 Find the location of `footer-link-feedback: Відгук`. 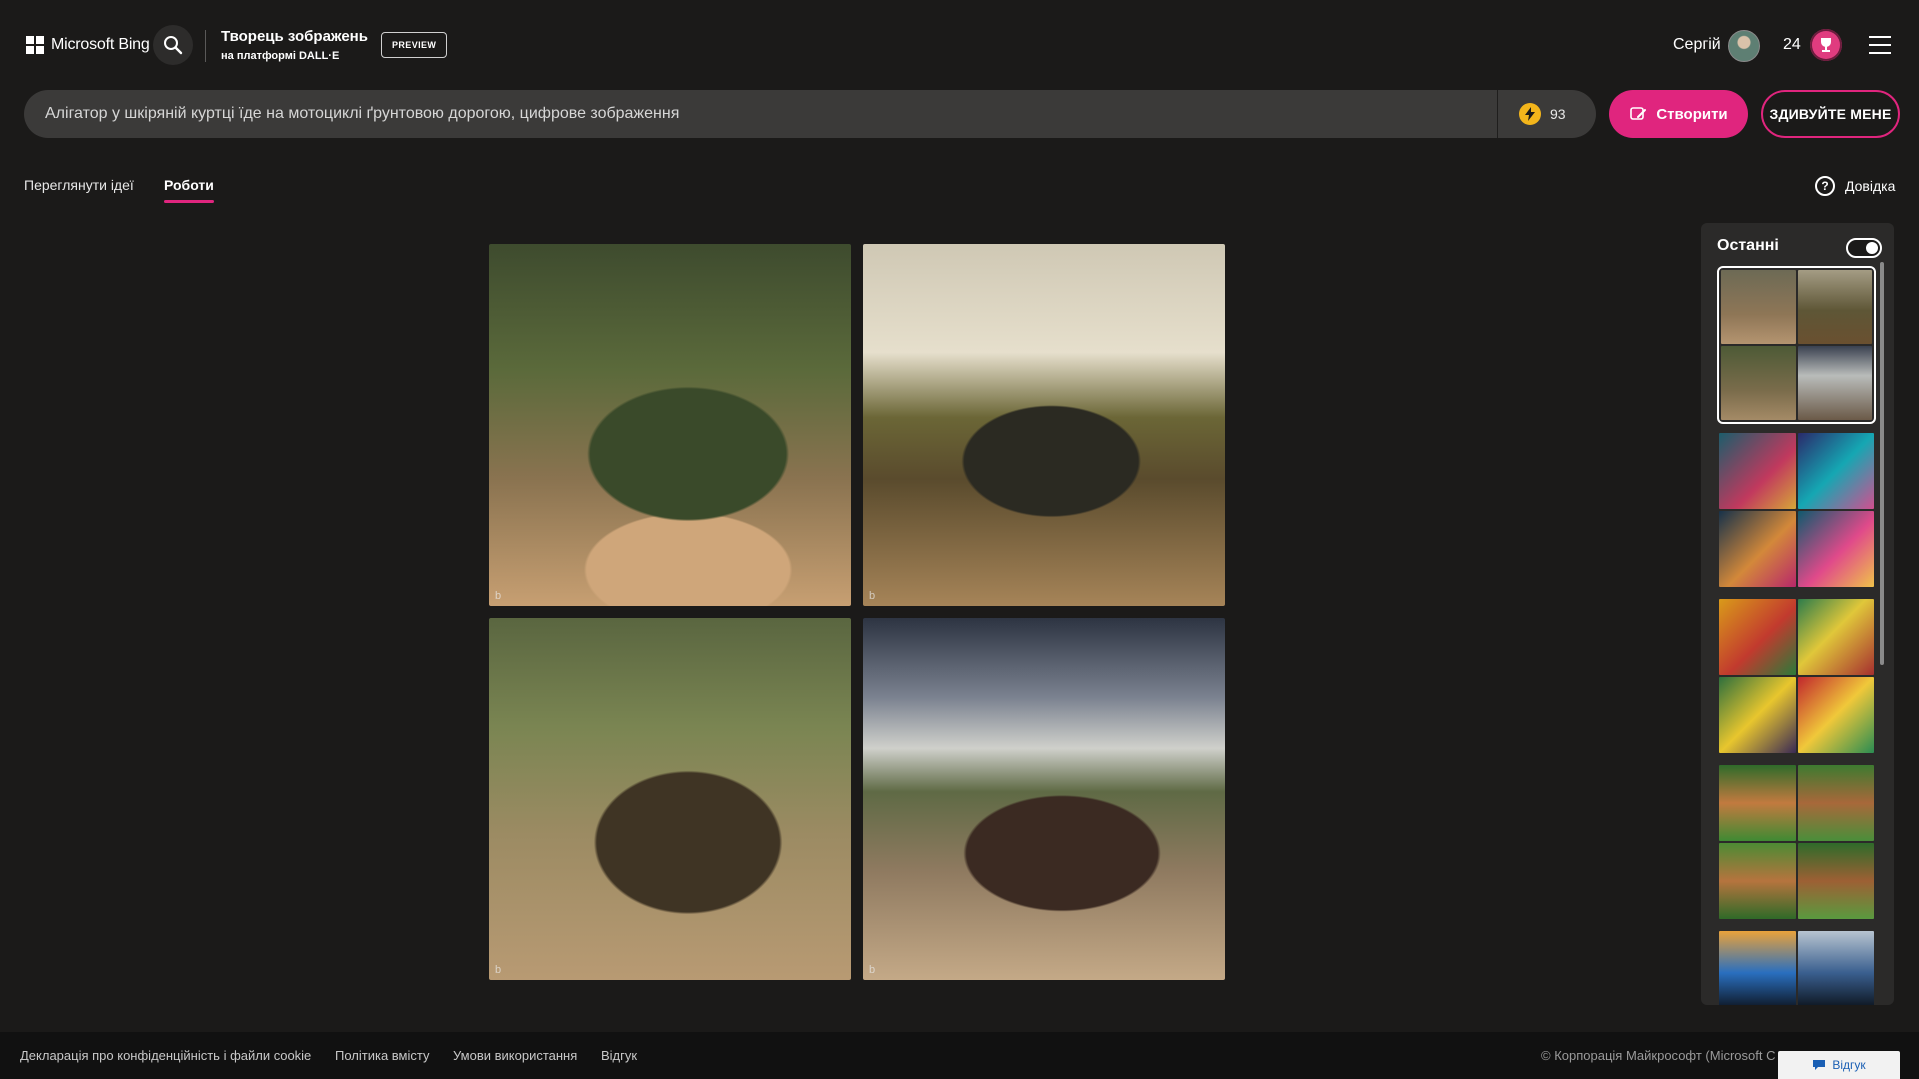

footer-link-feedback: Відгук is located at coordinates (619, 1055).